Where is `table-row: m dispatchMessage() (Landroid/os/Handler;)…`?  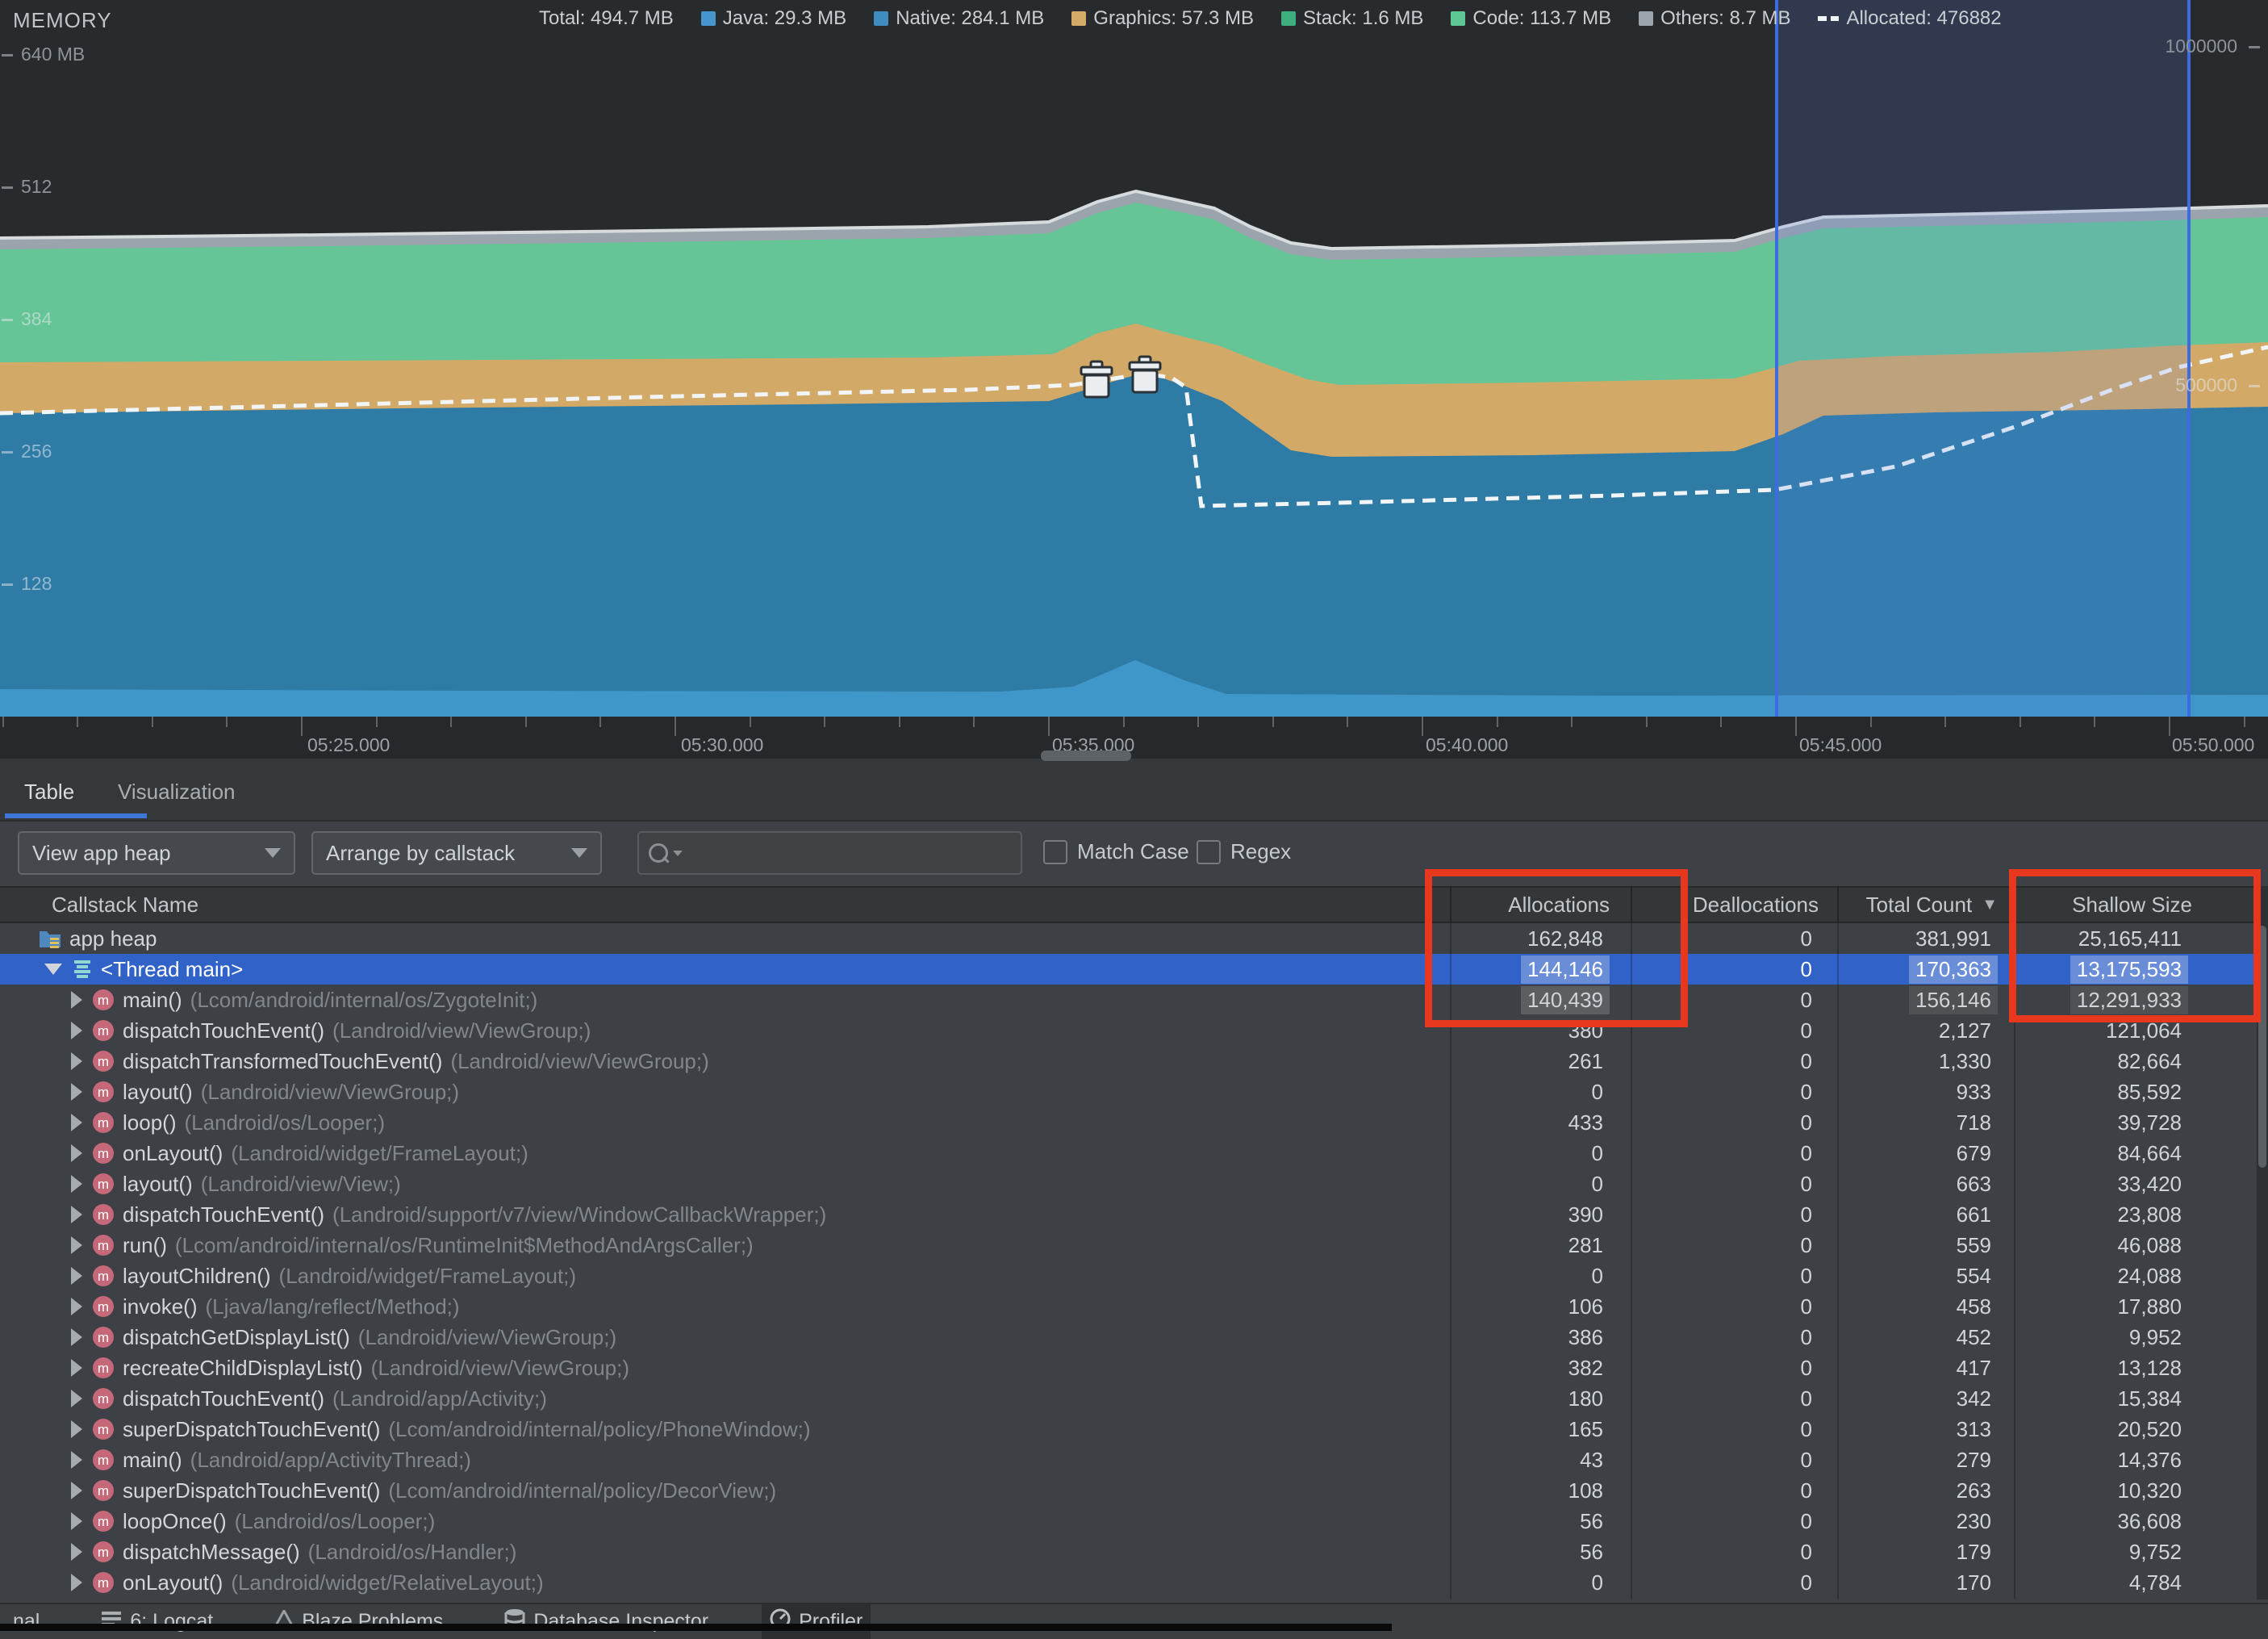 table-row: m dispatchMessage() (Landroid/os/Handler;)… is located at coordinates (1128, 1552).